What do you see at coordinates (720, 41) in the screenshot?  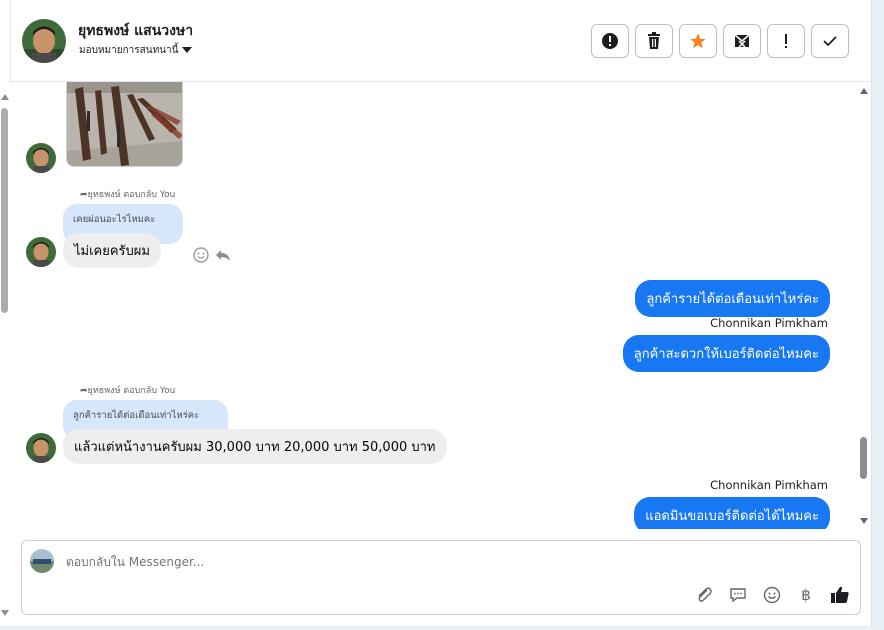 I see `header-actions` at bounding box center [720, 41].